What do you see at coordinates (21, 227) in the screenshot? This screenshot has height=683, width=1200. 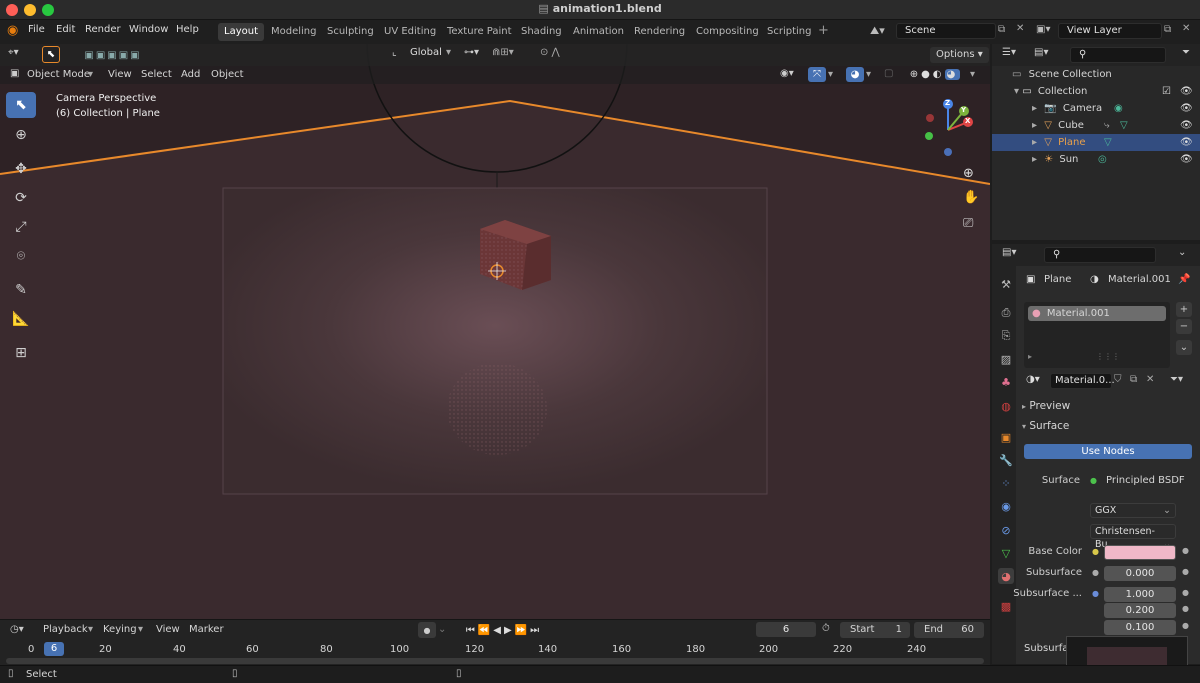 I see `scale-tool-icon: ⤢` at bounding box center [21, 227].